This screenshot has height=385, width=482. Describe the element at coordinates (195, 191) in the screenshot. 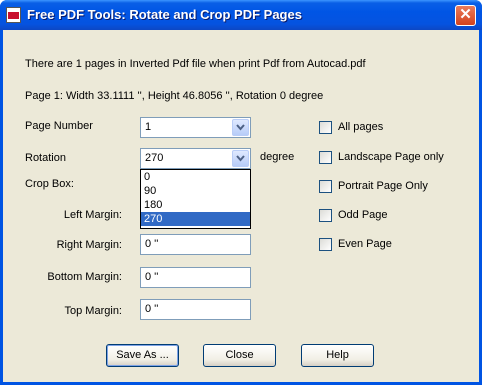

I see `rotation-option: 90` at that location.